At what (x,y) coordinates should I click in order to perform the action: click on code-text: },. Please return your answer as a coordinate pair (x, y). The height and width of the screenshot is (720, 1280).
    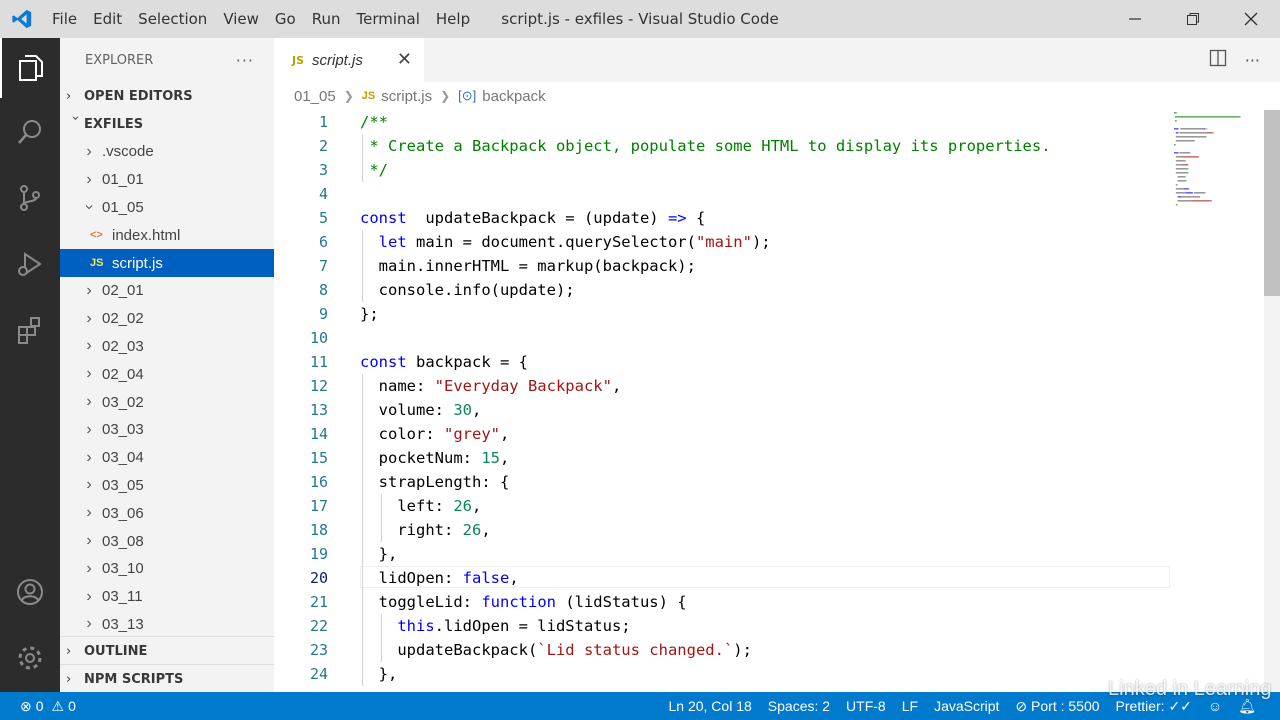
    Looking at the image, I should click on (379, 674).